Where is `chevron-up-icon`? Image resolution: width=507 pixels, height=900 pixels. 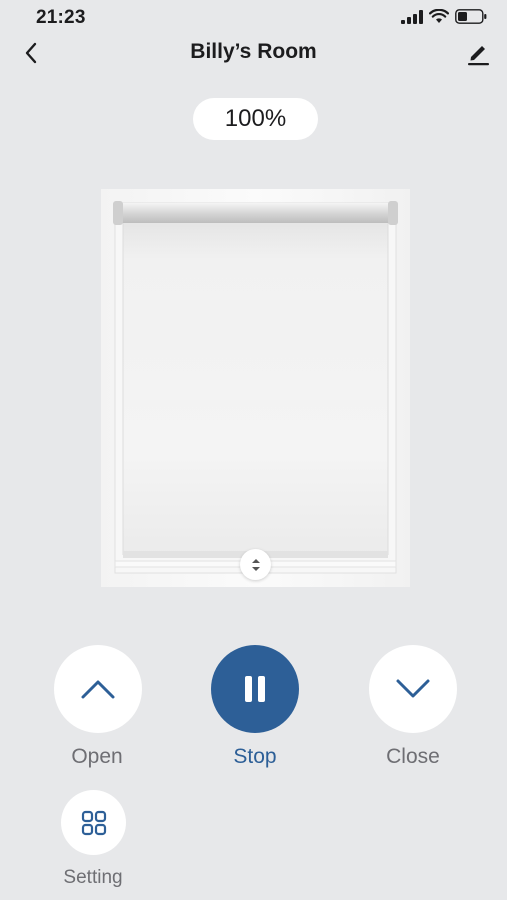
chevron-up-icon is located at coordinates (98, 689).